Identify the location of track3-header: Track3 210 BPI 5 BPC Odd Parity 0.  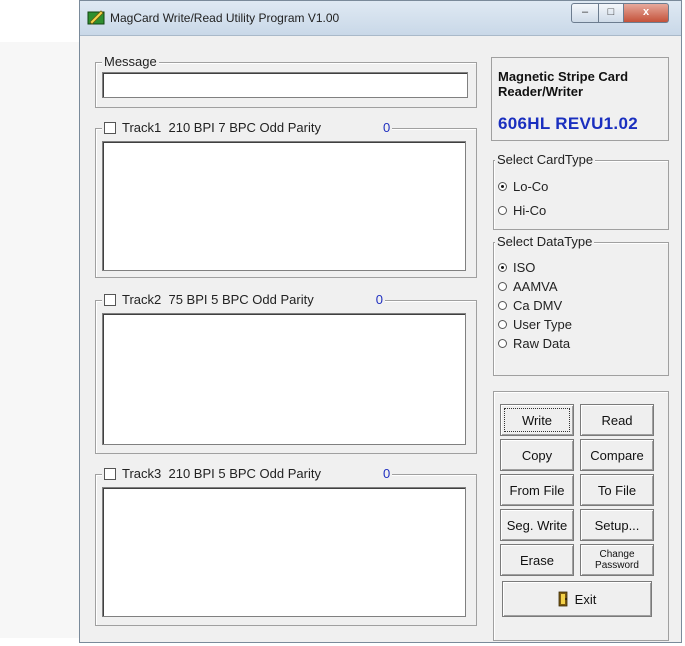
(247, 473).